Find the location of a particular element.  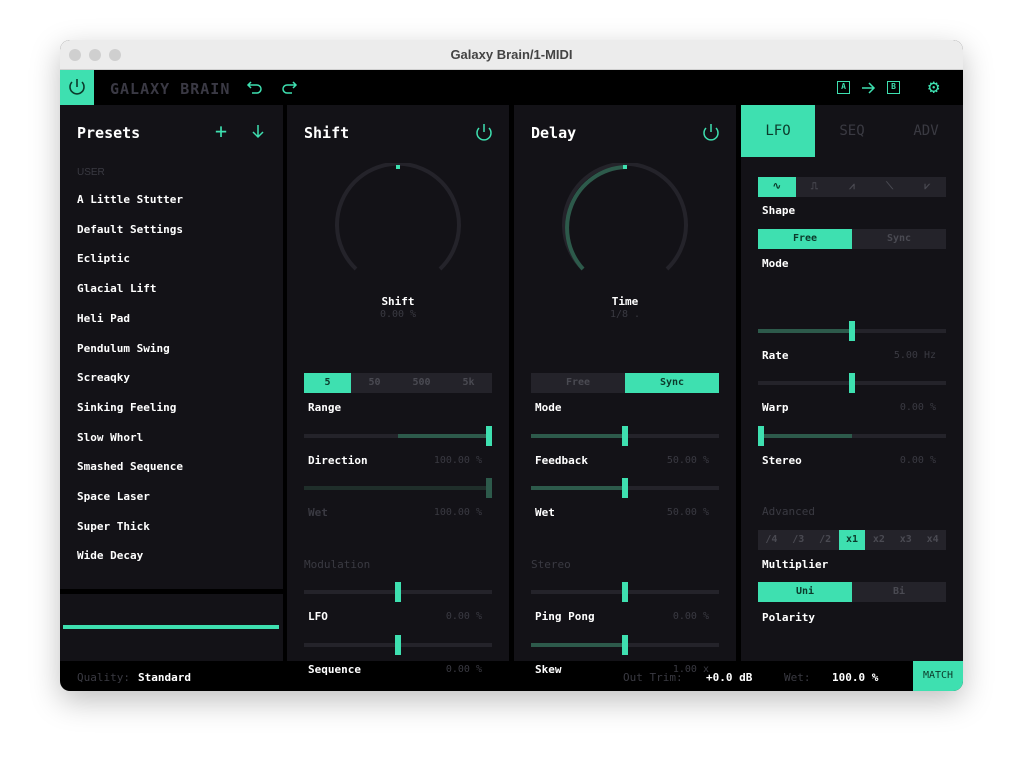

shift-knob is located at coordinates (398, 228).